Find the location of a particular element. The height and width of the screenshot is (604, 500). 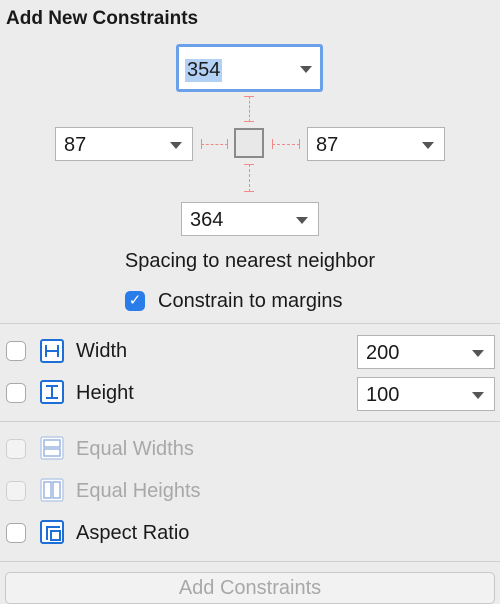

height-constraint-icon is located at coordinates (52, 392).